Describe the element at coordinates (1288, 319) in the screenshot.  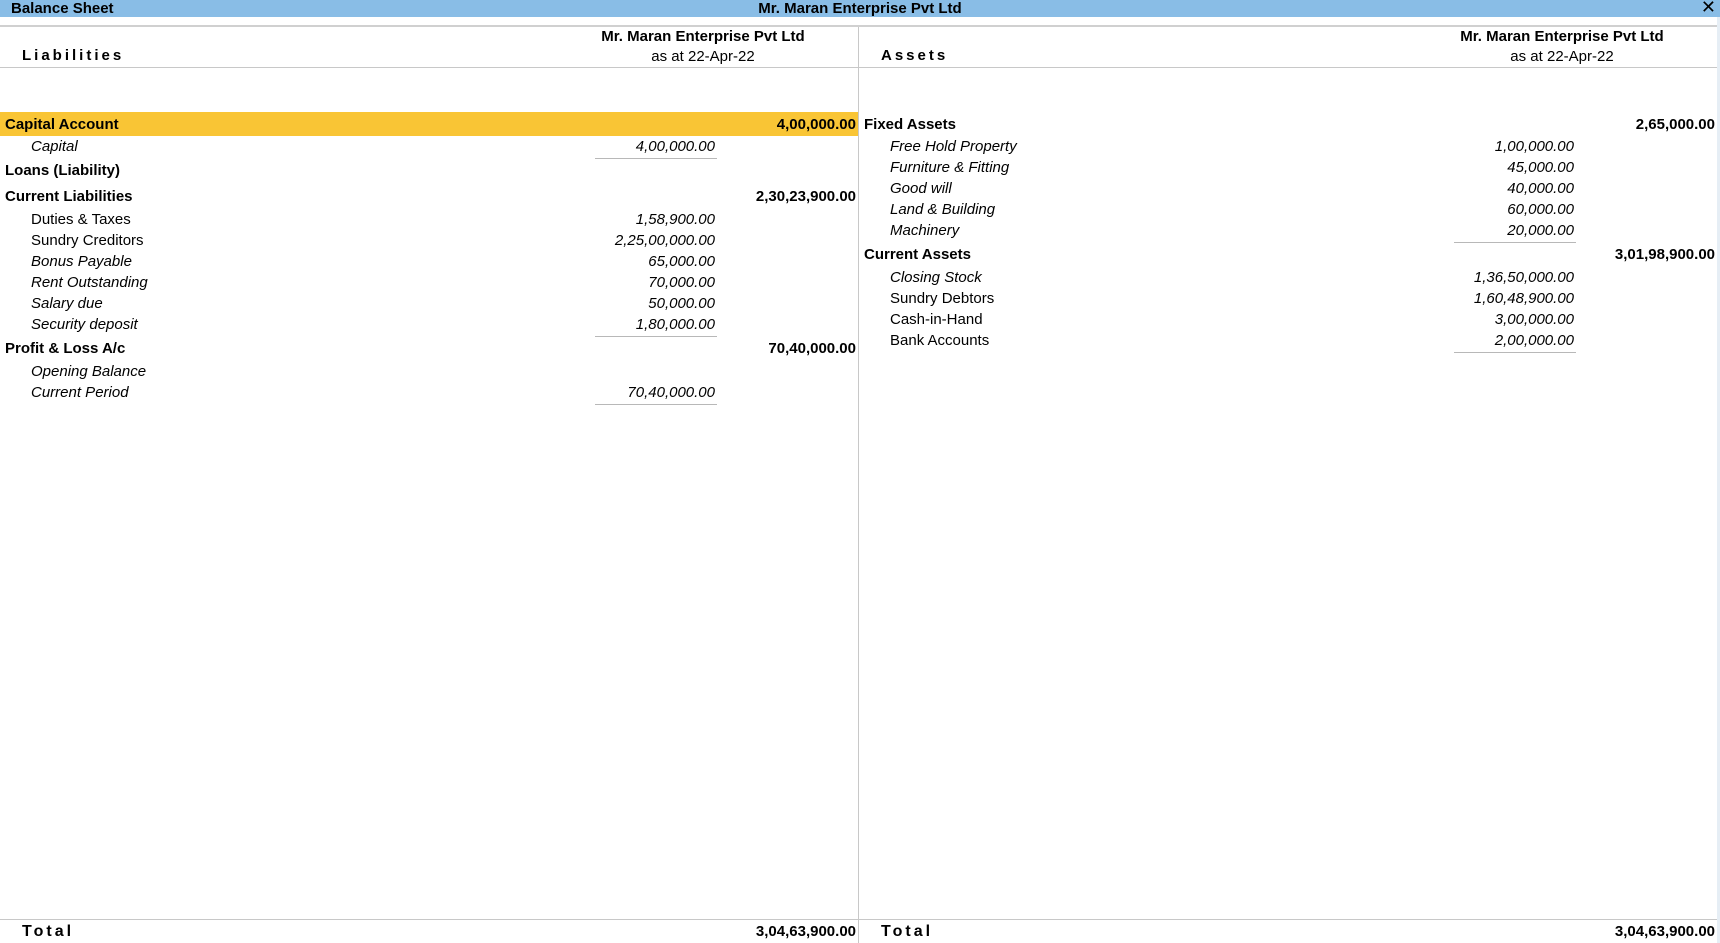
I see `ledger-row: Cash-in-Hand 3,00,000.00` at that location.